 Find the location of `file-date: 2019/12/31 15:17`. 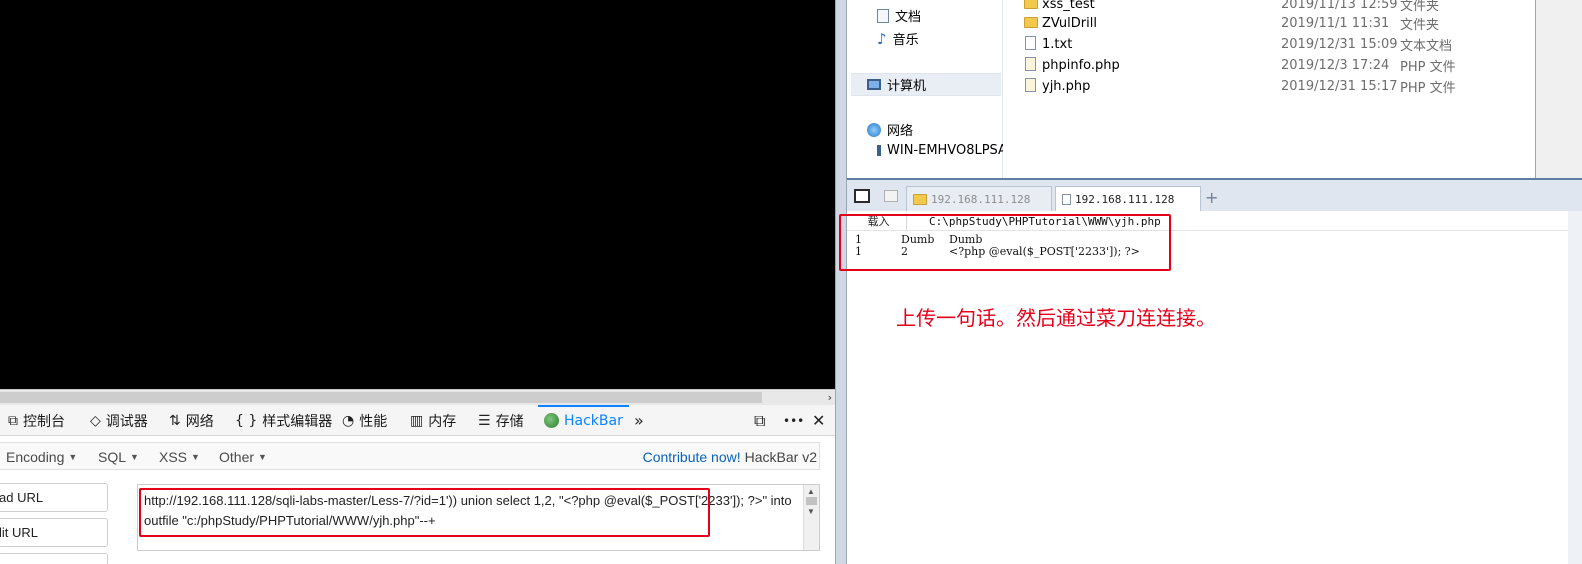

file-date: 2019/12/31 15:17 is located at coordinates (1339, 86).